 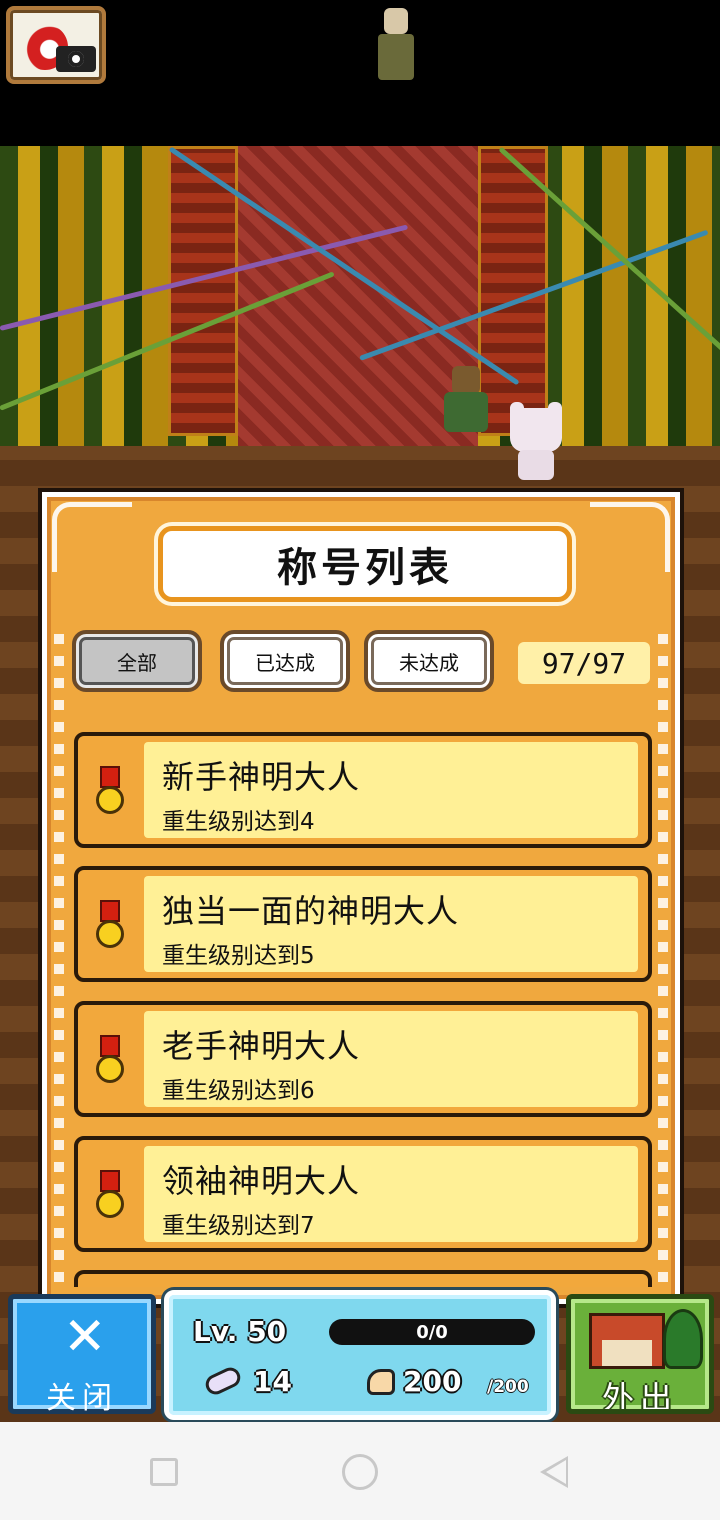 What do you see at coordinates (554, 1472) in the screenshot?
I see `back-icon` at bounding box center [554, 1472].